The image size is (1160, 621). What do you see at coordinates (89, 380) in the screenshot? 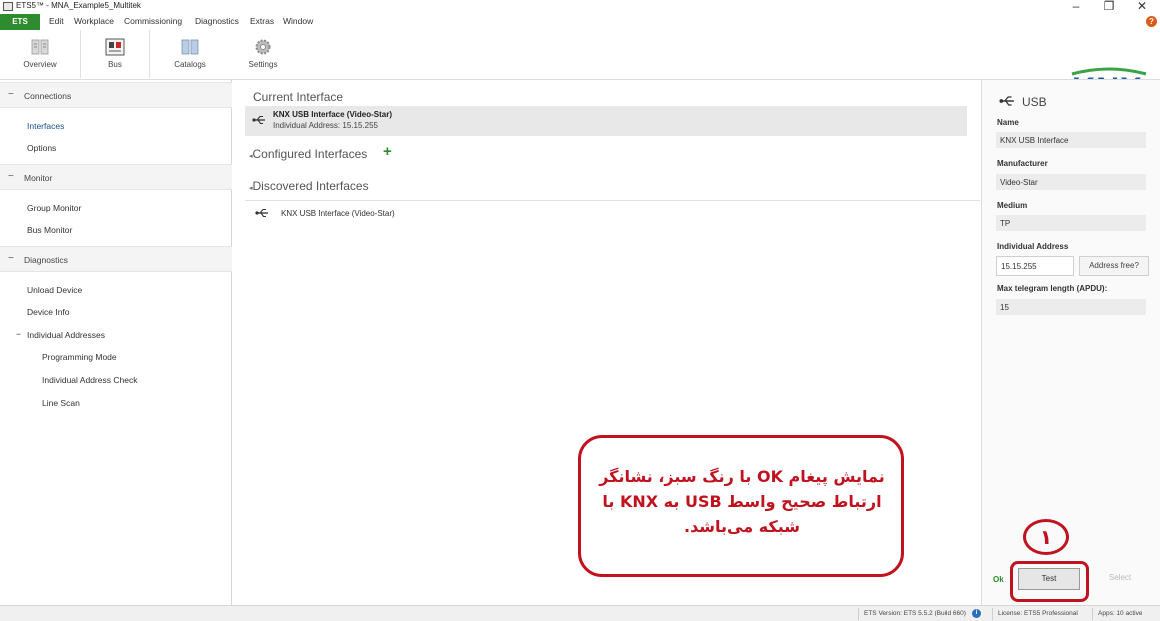
I see `sidebar-item-address-check: Individual Address Check` at bounding box center [89, 380].